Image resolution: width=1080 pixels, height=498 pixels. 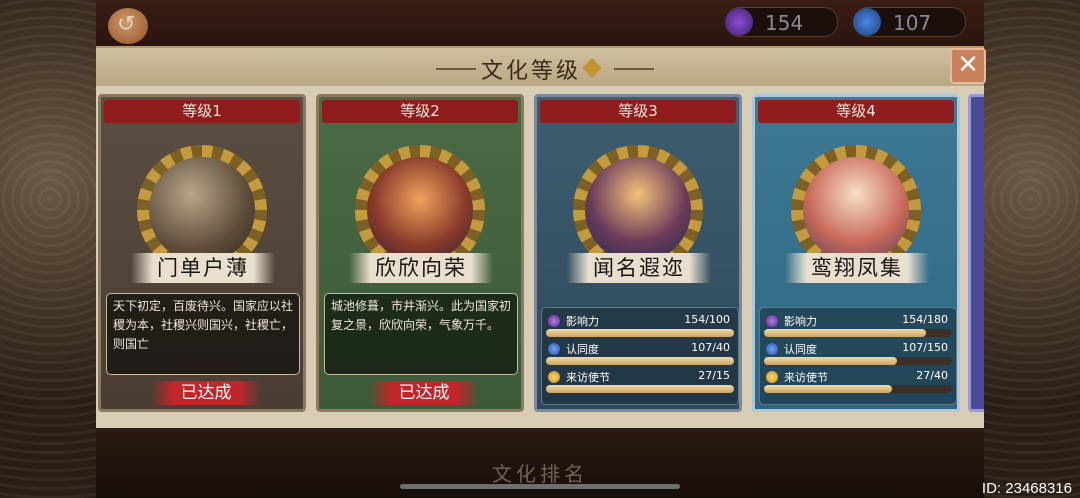 What do you see at coordinates (540, 24) in the screenshot?
I see `top-bar` at bounding box center [540, 24].